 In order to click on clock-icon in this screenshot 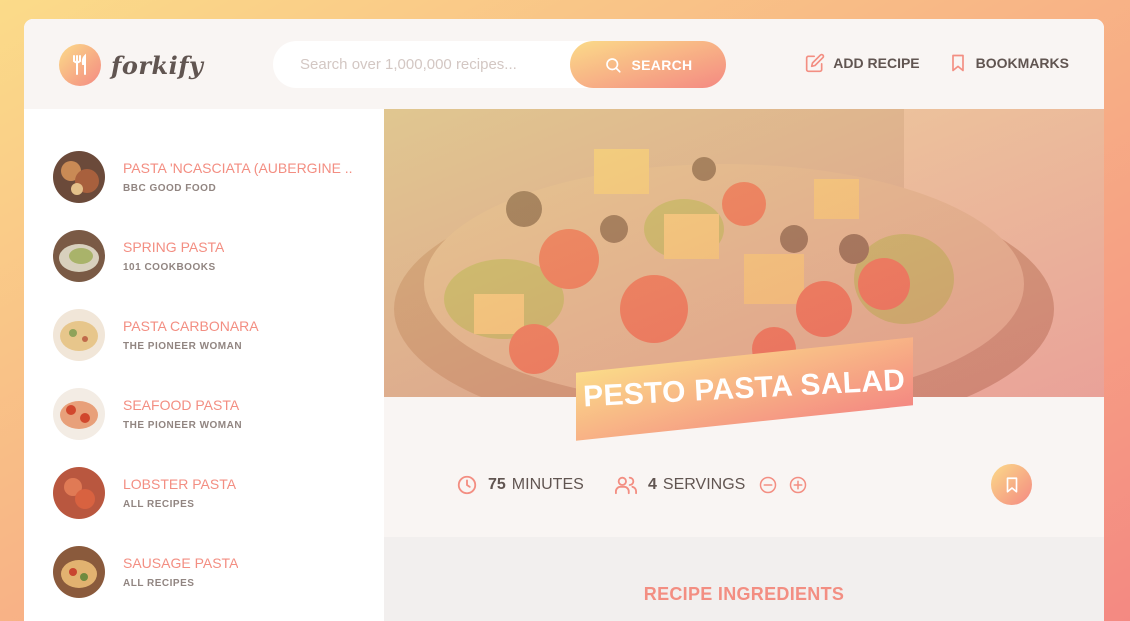, I will do `click(467, 485)`.